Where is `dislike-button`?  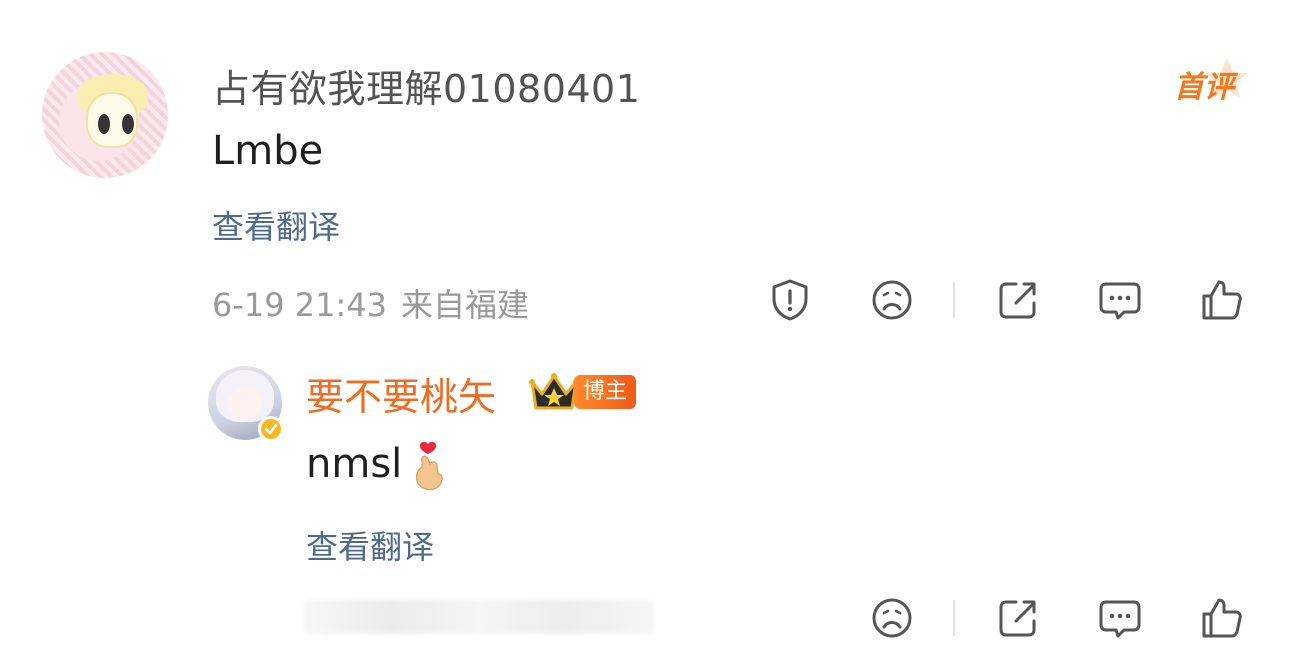 dislike-button is located at coordinates (892, 300).